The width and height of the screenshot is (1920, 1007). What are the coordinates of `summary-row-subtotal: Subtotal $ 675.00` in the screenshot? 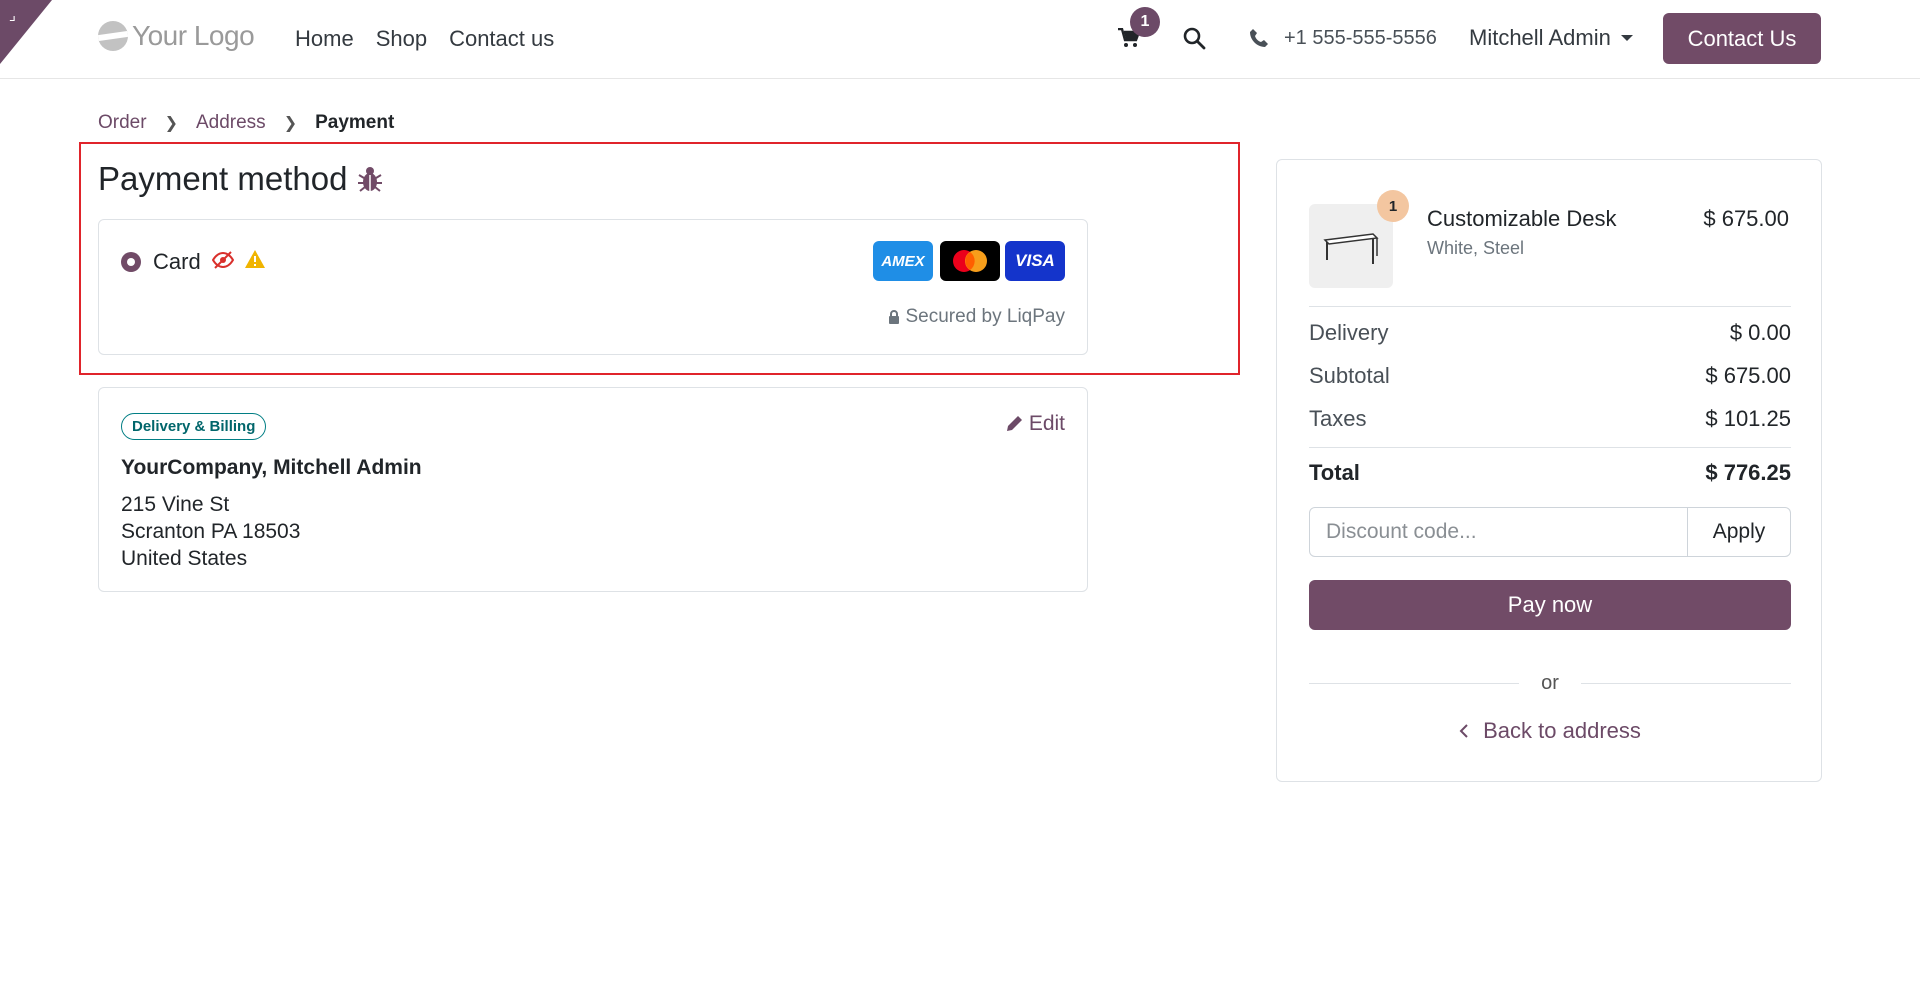 It's located at (1550, 376).